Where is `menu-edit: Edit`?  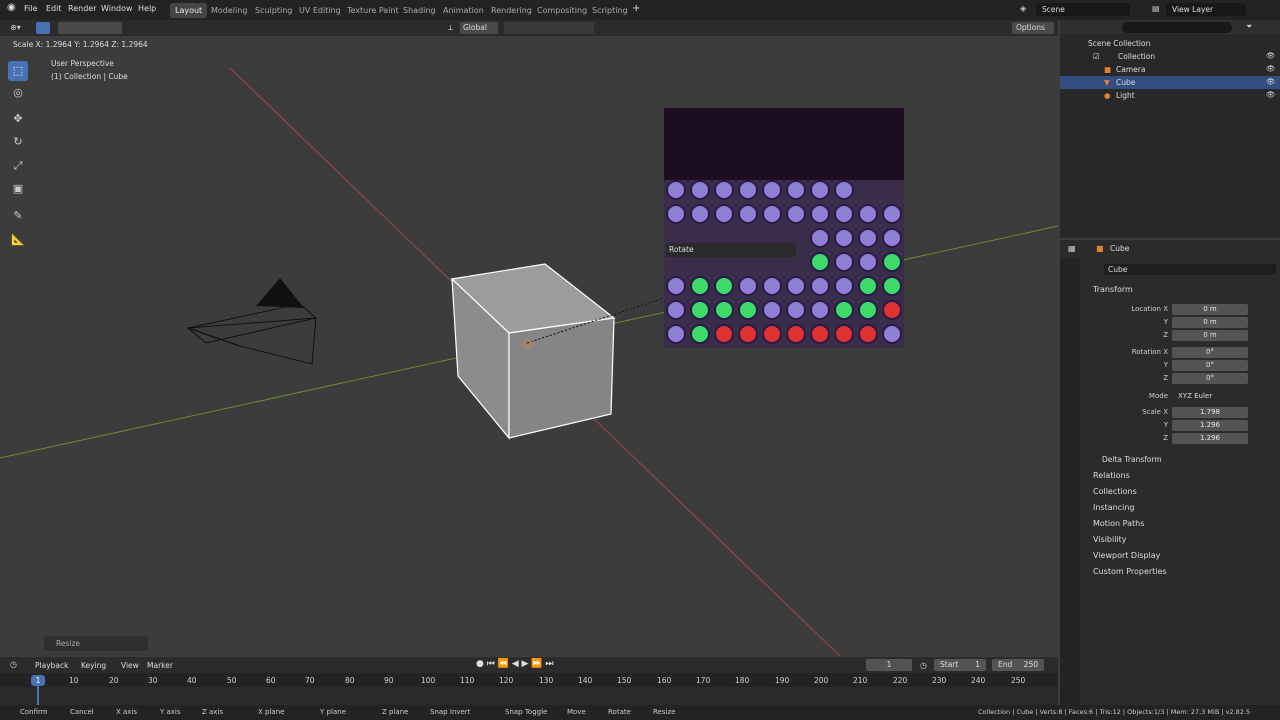
menu-edit: Edit is located at coordinates (54, 8).